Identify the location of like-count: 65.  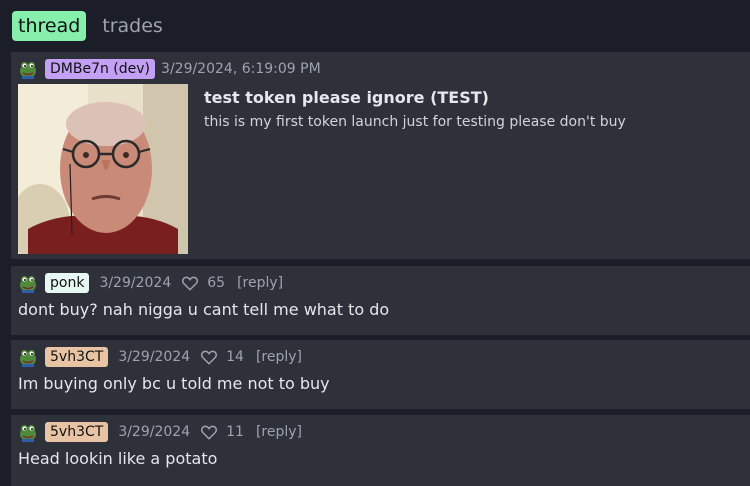
(216, 283).